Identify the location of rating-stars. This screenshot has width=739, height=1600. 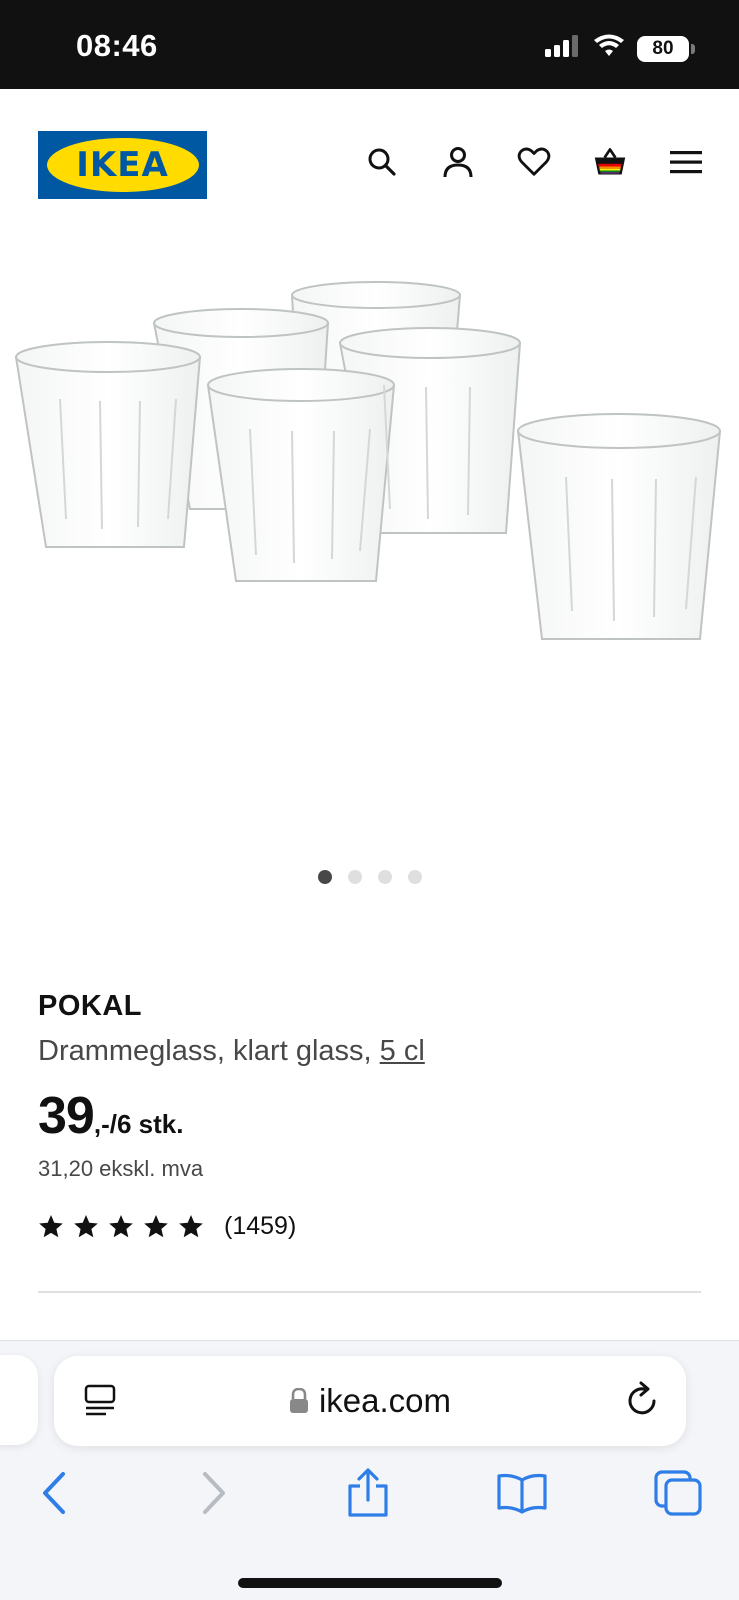
(121, 1226).